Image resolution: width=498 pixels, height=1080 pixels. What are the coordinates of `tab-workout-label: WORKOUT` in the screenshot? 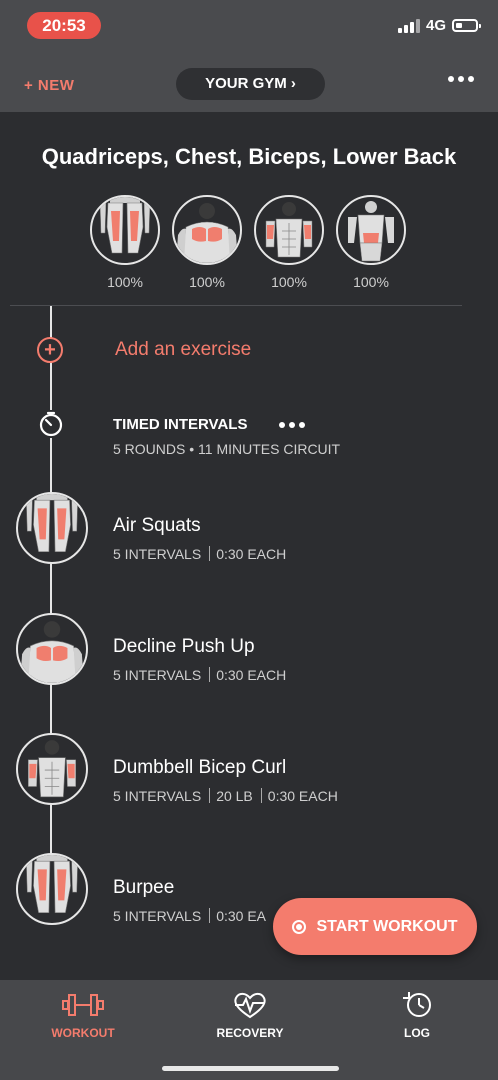 It's located at (83, 1033).